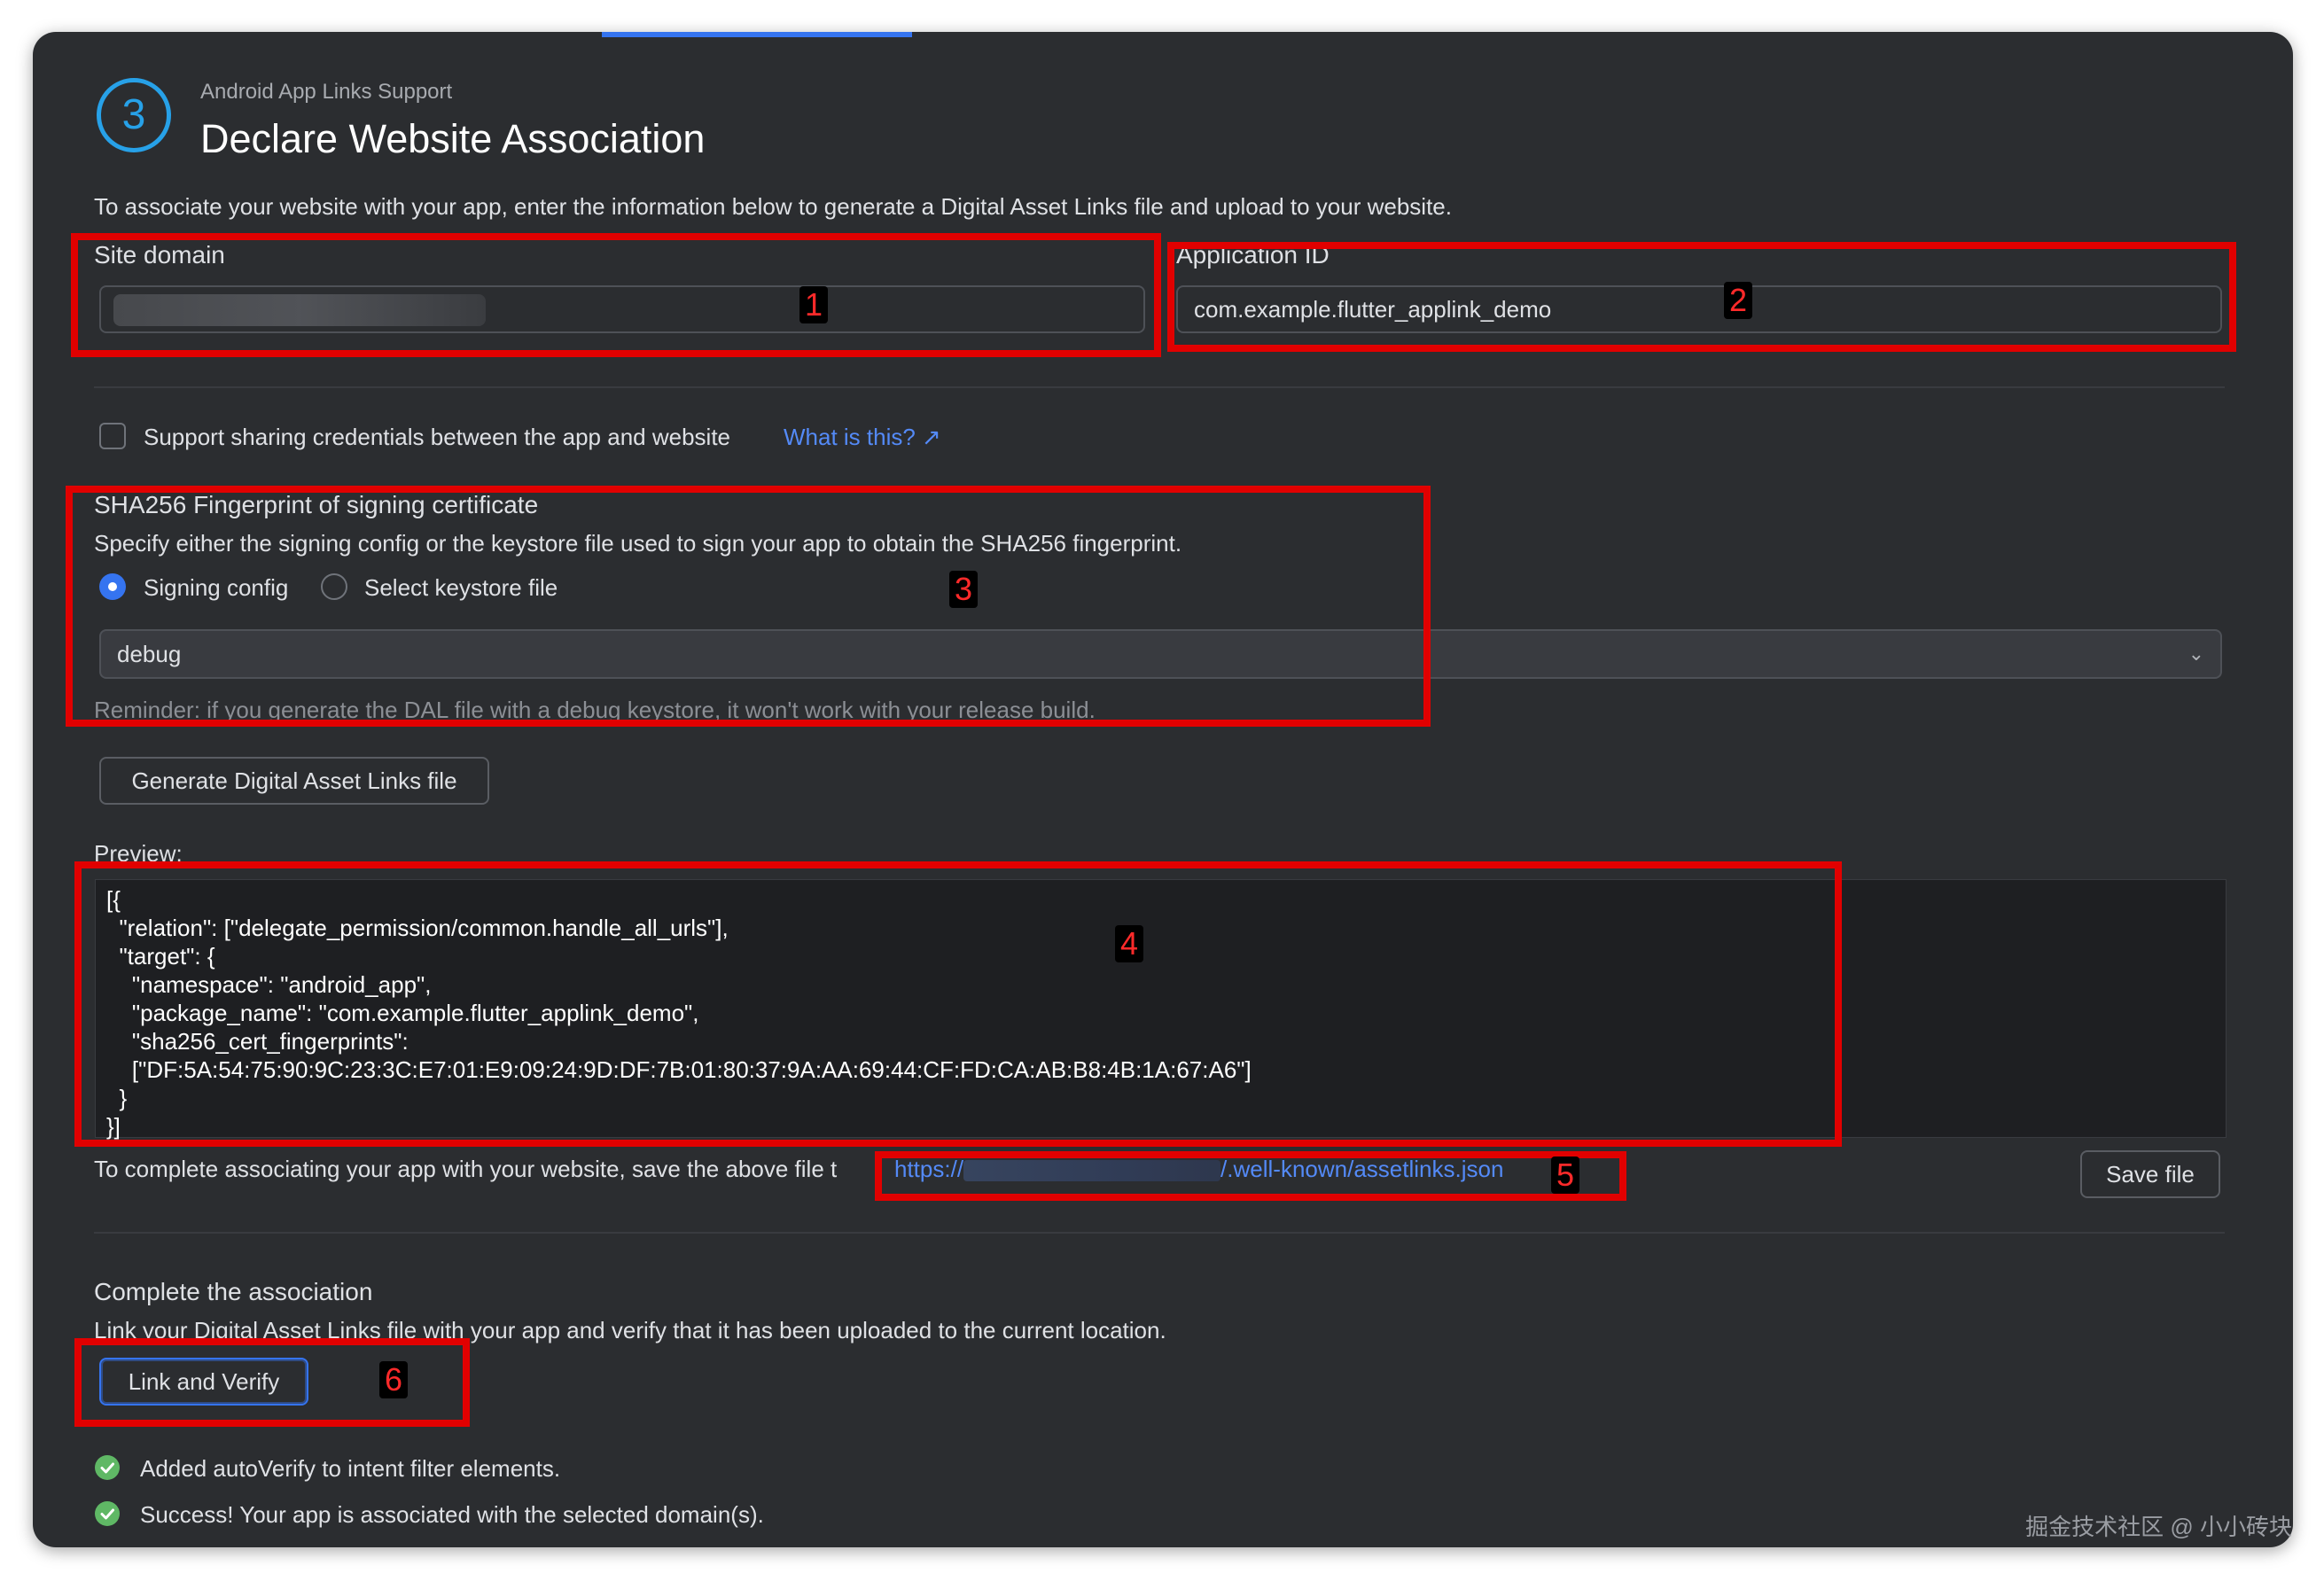 This screenshot has width=2324, height=1581. What do you see at coordinates (1092, 1171) in the screenshot?
I see `redacted-url-domain` at bounding box center [1092, 1171].